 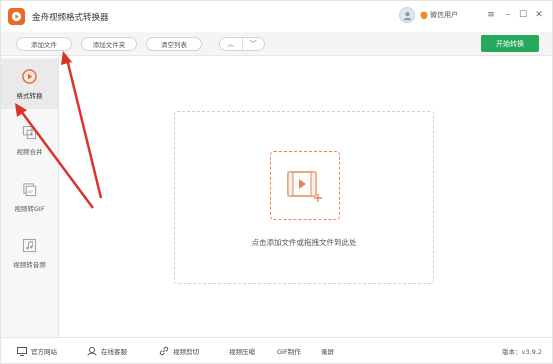 I want to click on start-convert-button: 开始转换, so click(x=510, y=43).